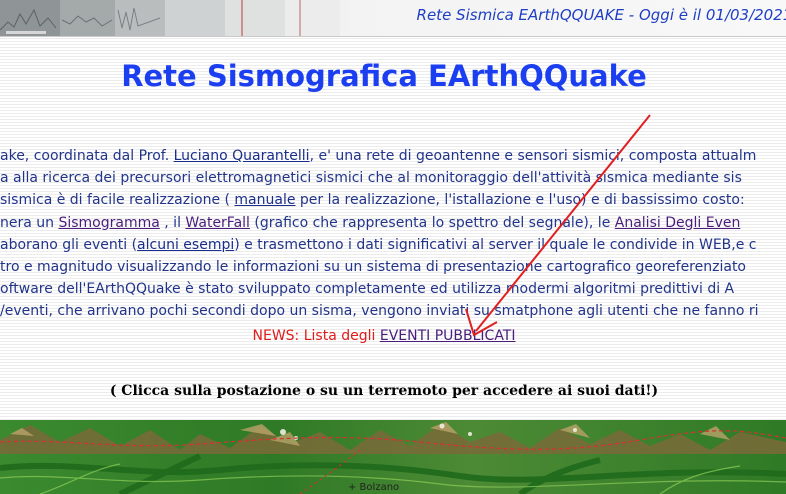 This screenshot has width=786, height=494. Describe the element at coordinates (374, 487) in the screenshot. I see `map-place-label: + Bolzano` at that location.